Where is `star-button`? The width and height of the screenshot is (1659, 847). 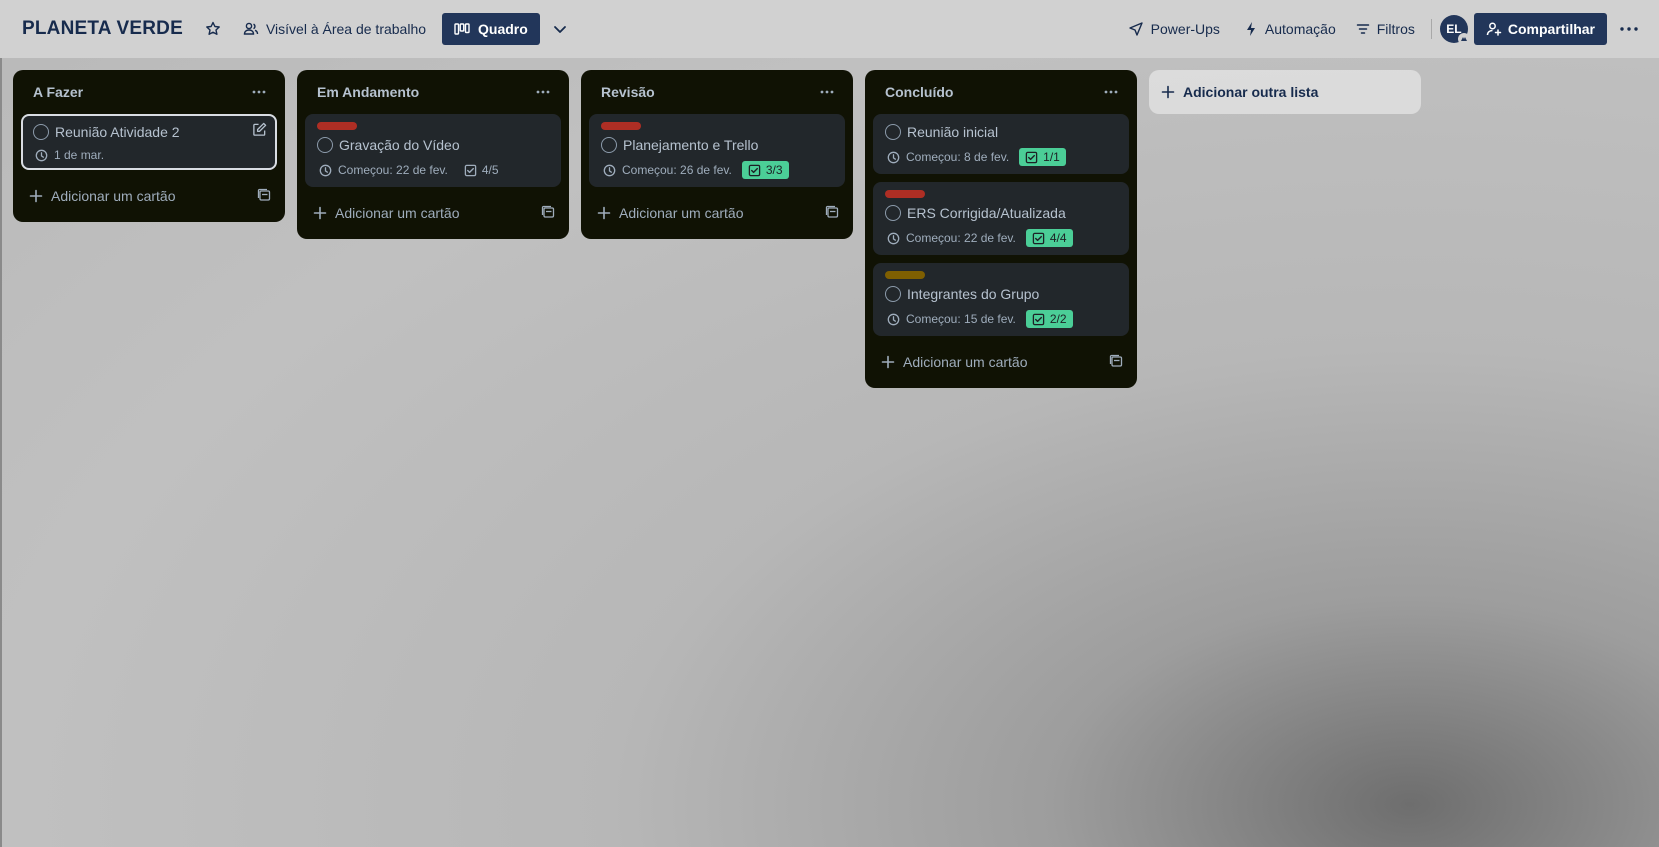 star-button is located at coordinates (213, 29).